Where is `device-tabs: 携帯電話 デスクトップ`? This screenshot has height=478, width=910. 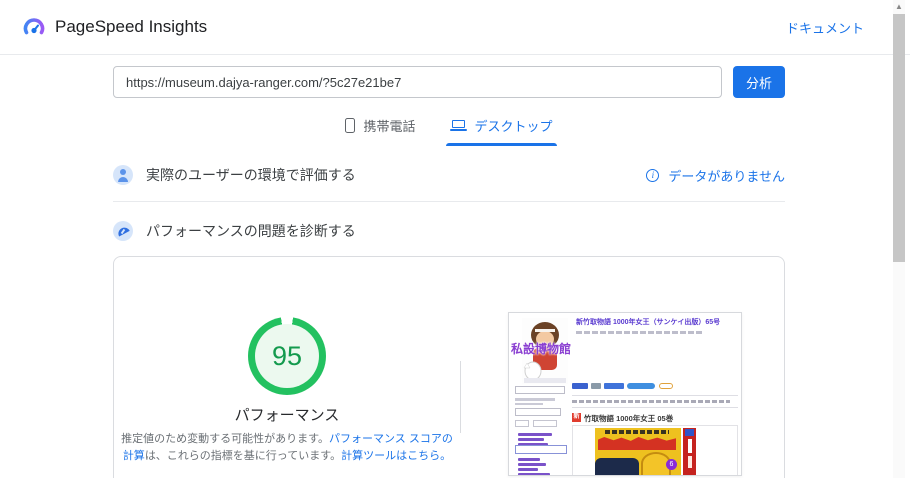 device-tabs: 携帯電話 デスクトップ is located at coordinates (449, 129).